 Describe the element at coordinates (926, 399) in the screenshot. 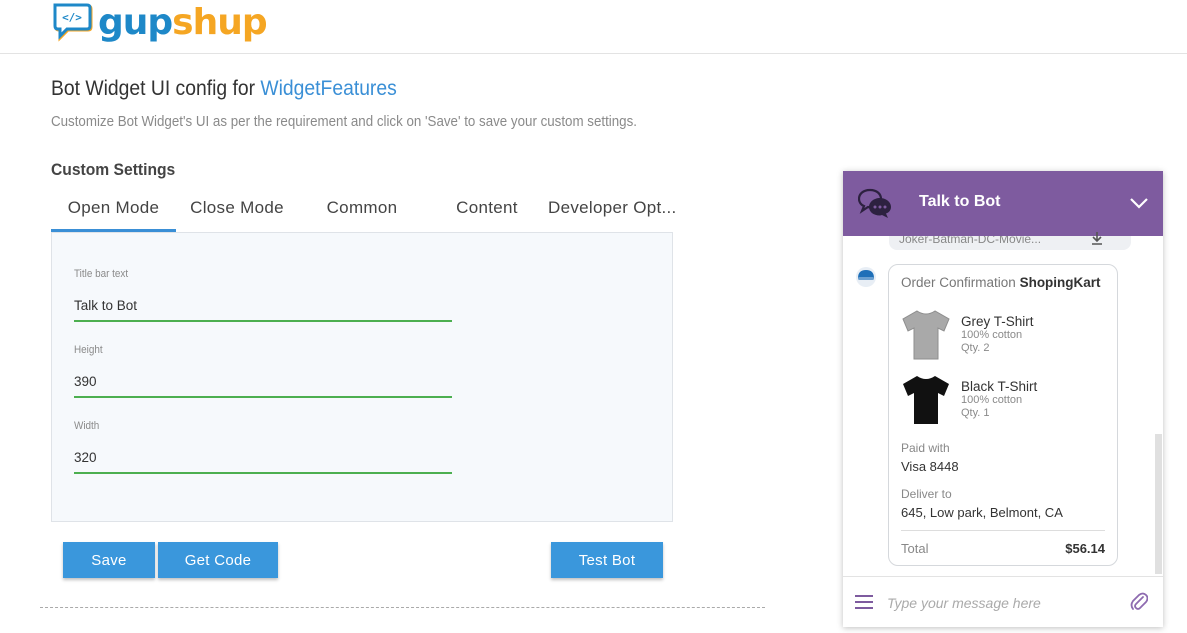

I see `black-tshirt-icon` at that location.